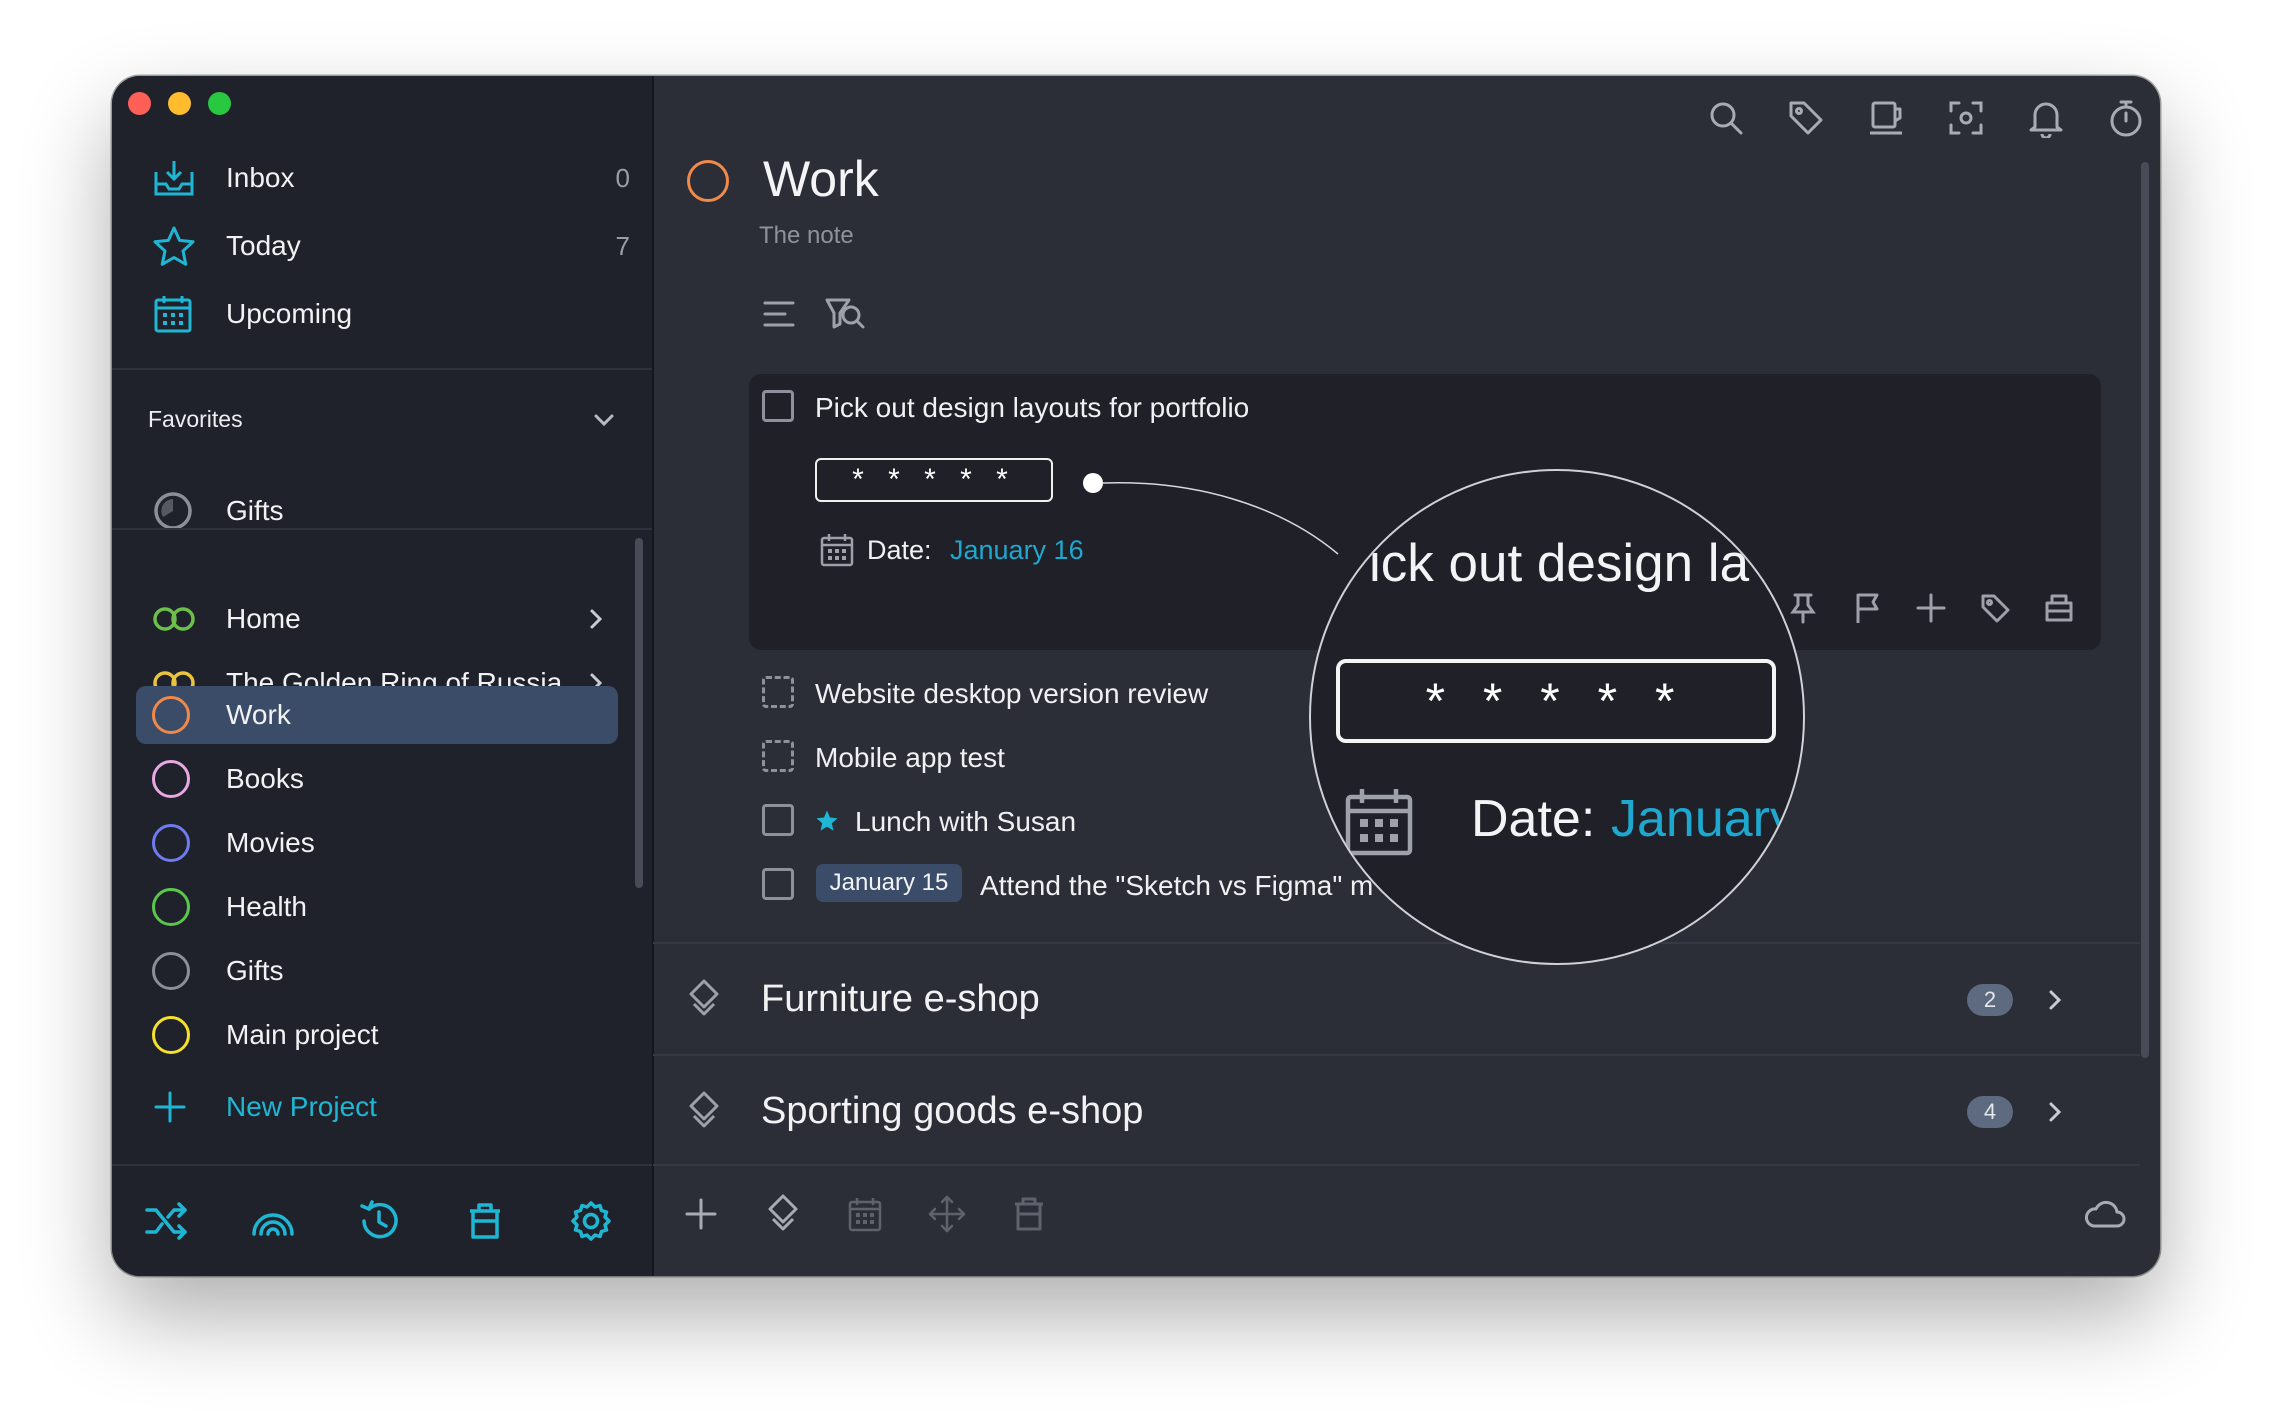  What do you see at coordinates (258, 714) in the screenshot?
I see `sidebar-item-label: Work` at bounding box center [258, 714].